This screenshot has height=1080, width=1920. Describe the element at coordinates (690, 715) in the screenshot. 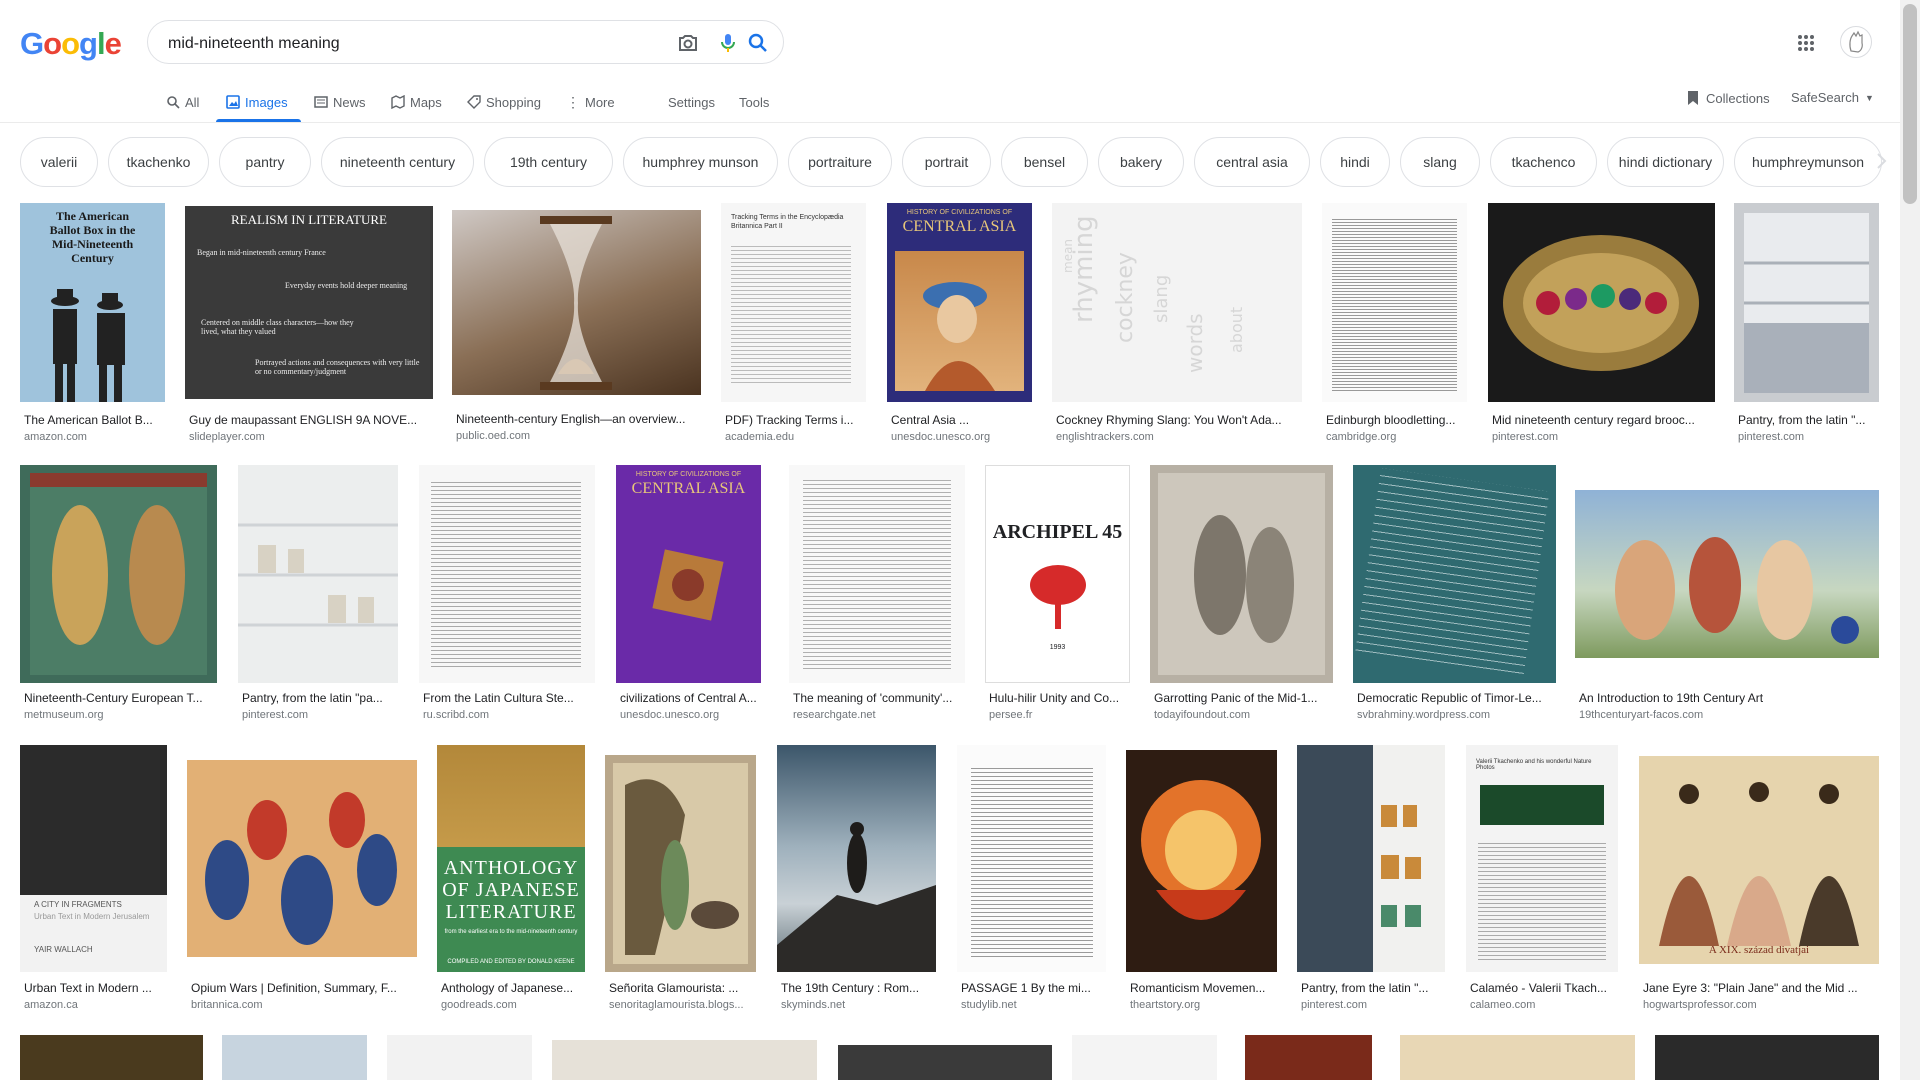

I see `result-source: unesdoc.unesco.org` at that location.